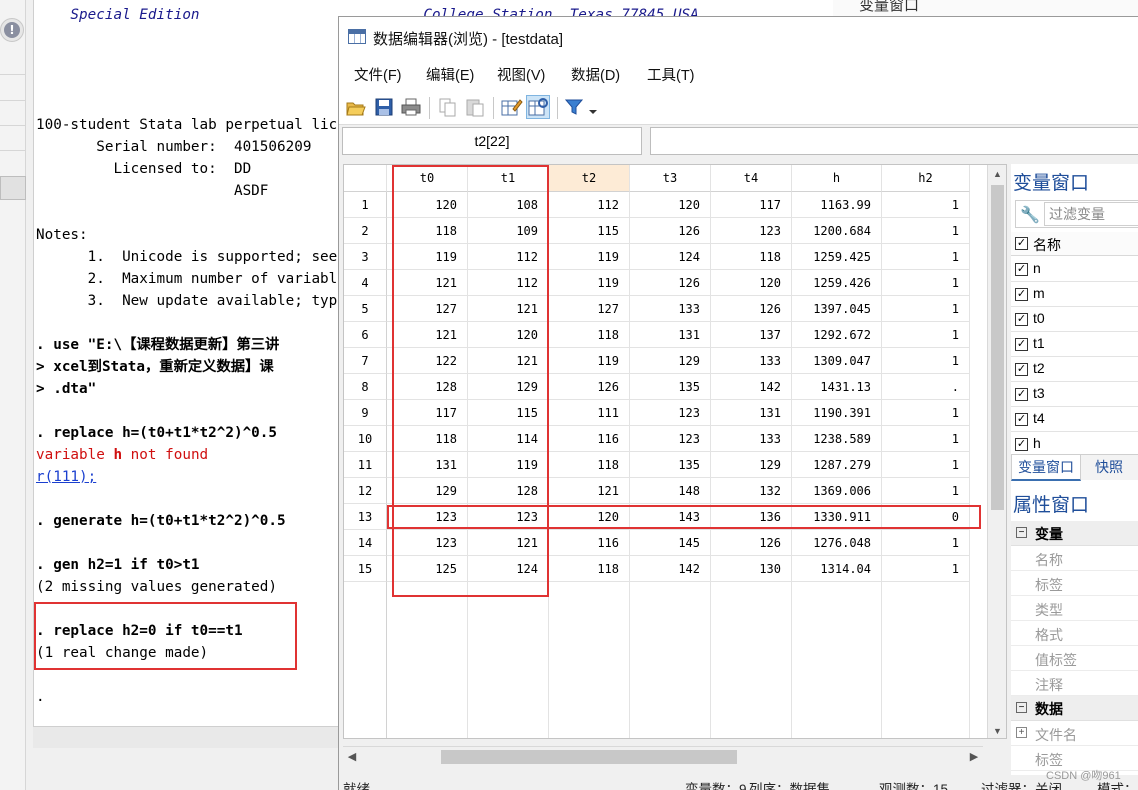 This screenshot has width=1138, height=790. What do you see at coordinates (365, 439) in the screenshot?
I see `row-number: 10` at bounding box center [365, 439].